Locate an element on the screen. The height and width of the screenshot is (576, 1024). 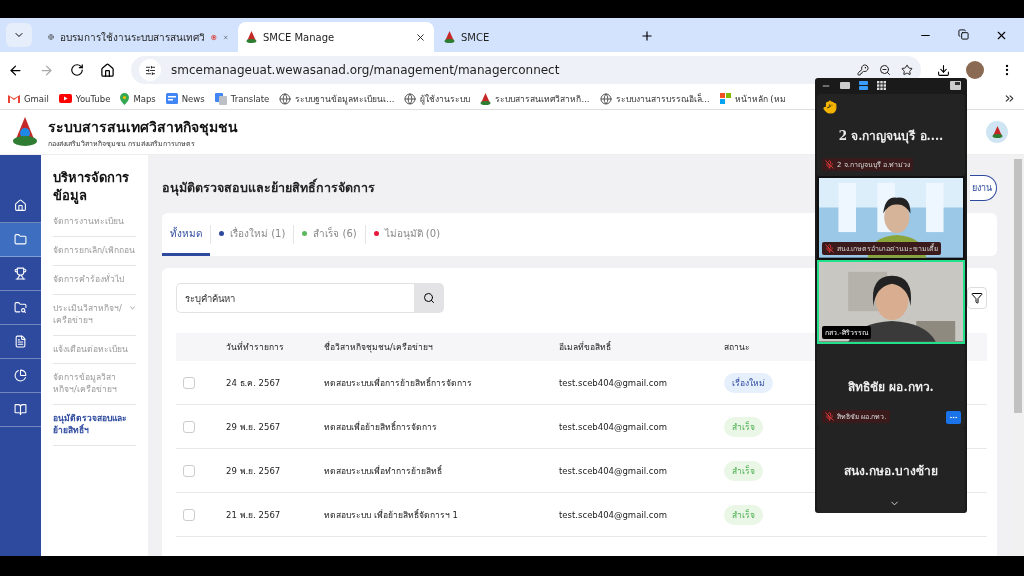
participant-name: สิทธิชัย ผอ.กทว. is located at coordinates (891, 387).